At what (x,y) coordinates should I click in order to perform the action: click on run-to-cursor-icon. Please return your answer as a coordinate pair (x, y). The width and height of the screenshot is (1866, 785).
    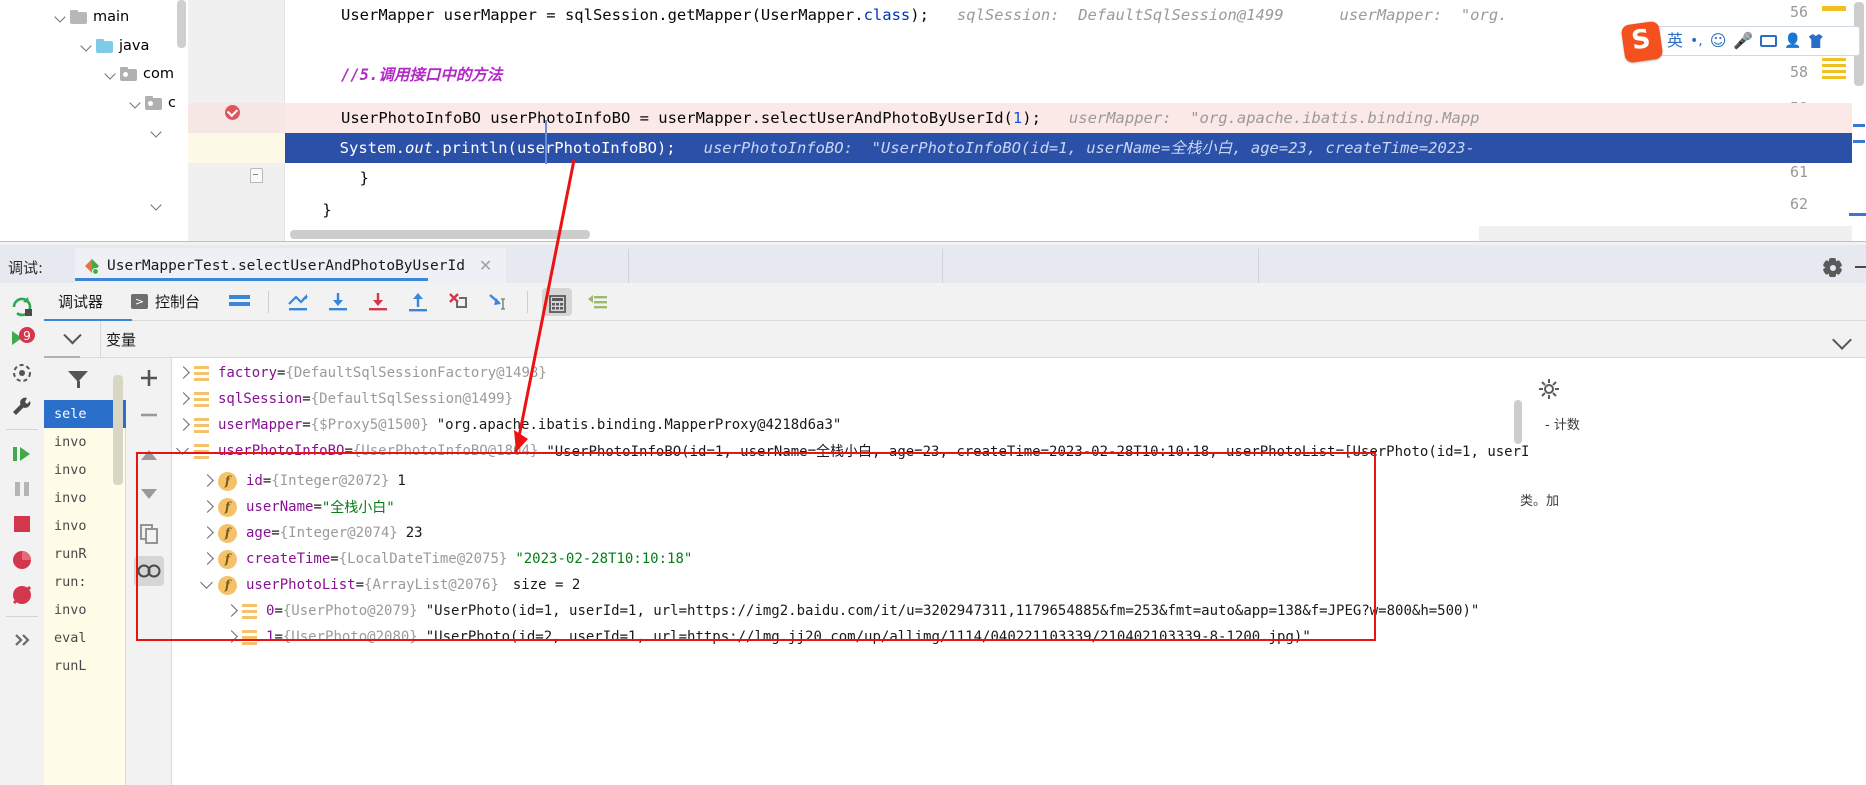
    Looking at the image, I should click on (498, 302).